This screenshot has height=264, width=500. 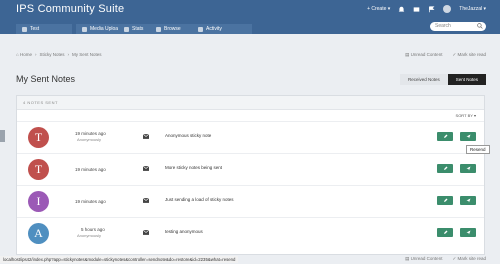 I want to click on media-icon, so click(x=84, y=29).